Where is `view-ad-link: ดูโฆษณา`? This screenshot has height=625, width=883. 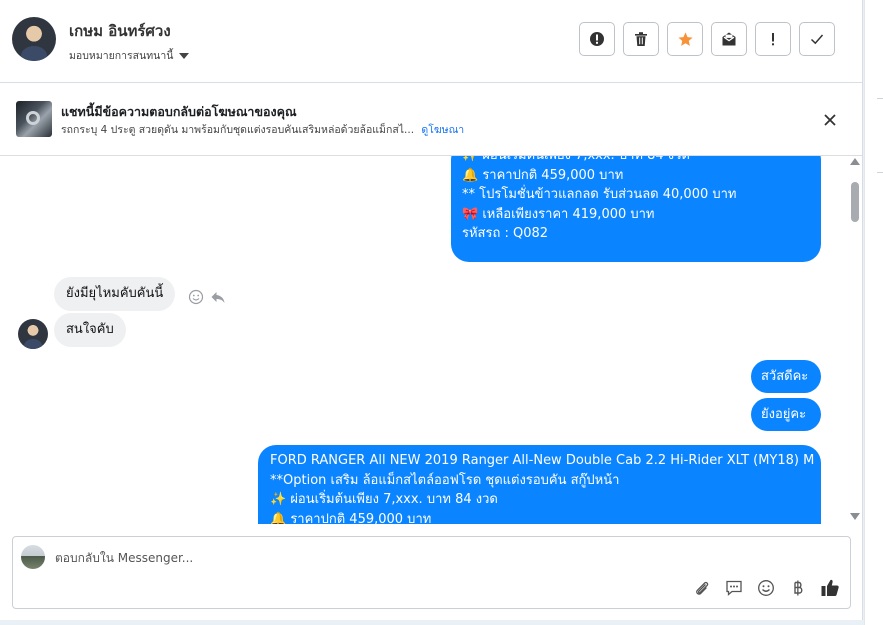 view-ad-link: ดูโฆษณา is located at coordinates (442, 130).